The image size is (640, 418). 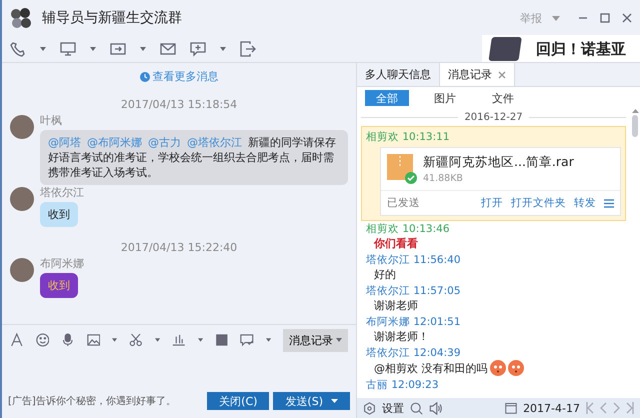 I want to click on scroll-up-icon, so click(x=635, y=111).